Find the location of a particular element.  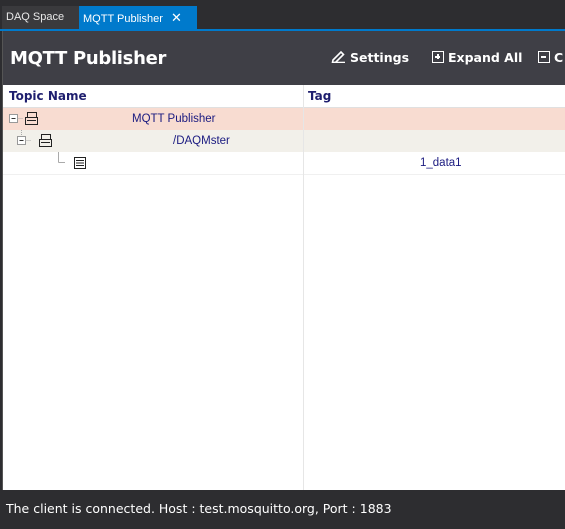

tag-cell: 1_data1 is located at coordinates (441, 163).